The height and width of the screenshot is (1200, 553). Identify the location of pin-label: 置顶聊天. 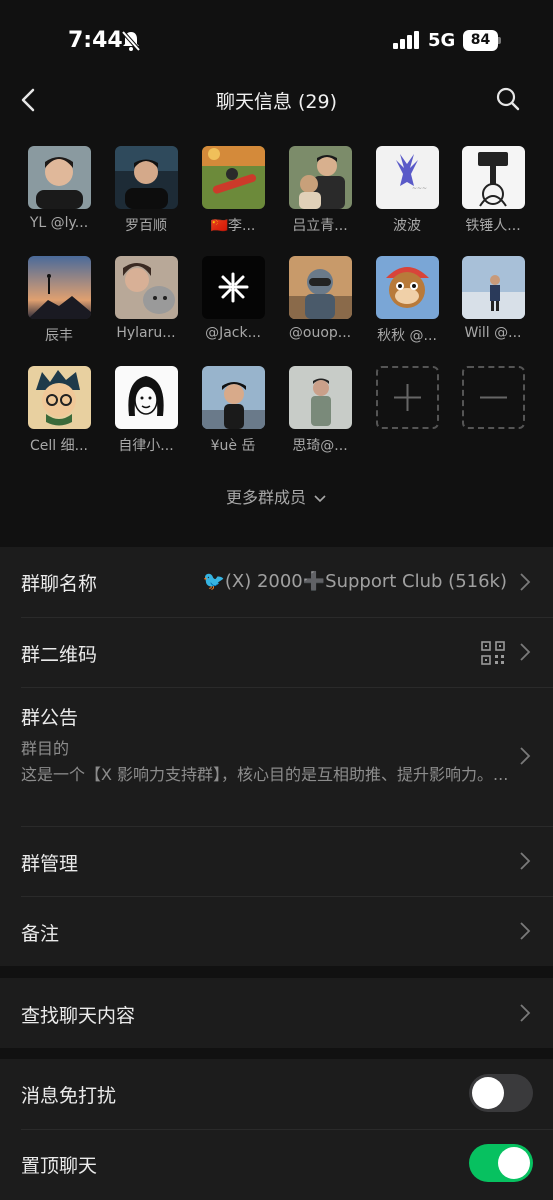
(59, 1166).